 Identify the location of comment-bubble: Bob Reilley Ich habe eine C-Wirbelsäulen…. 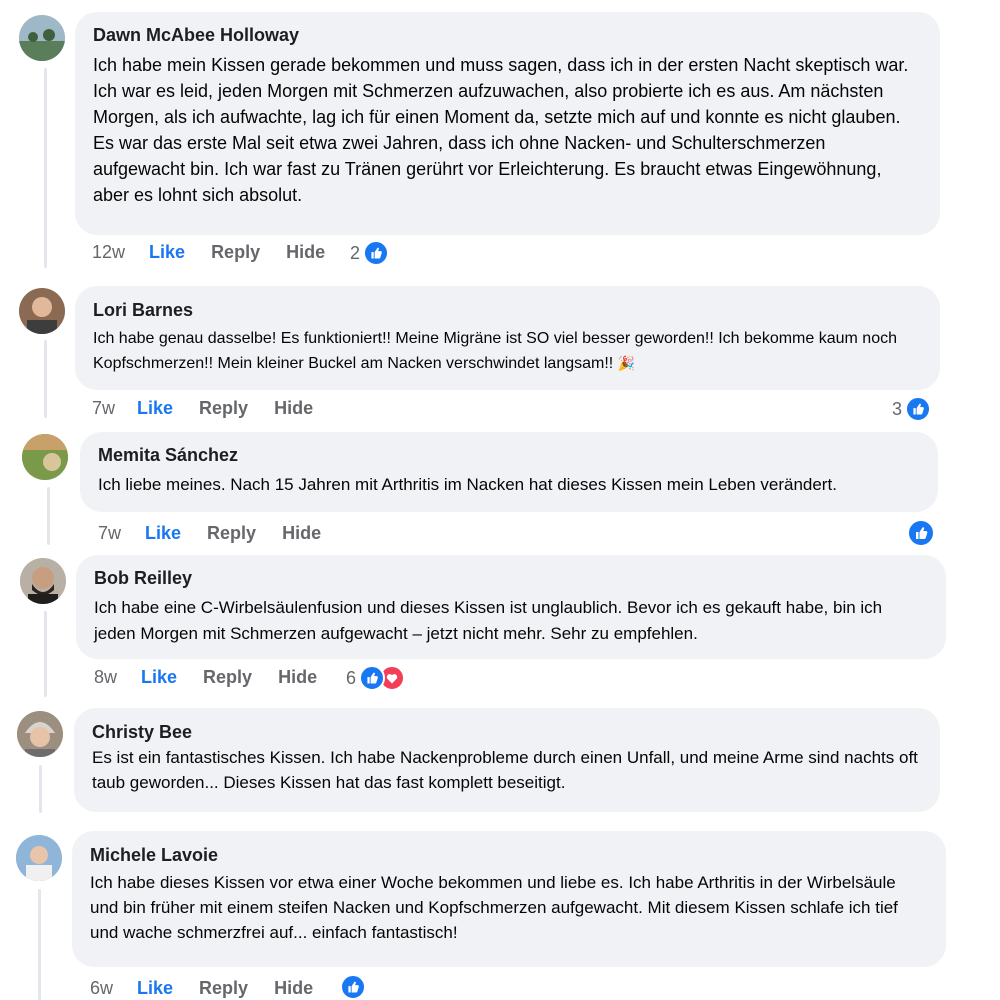
(511, 607).